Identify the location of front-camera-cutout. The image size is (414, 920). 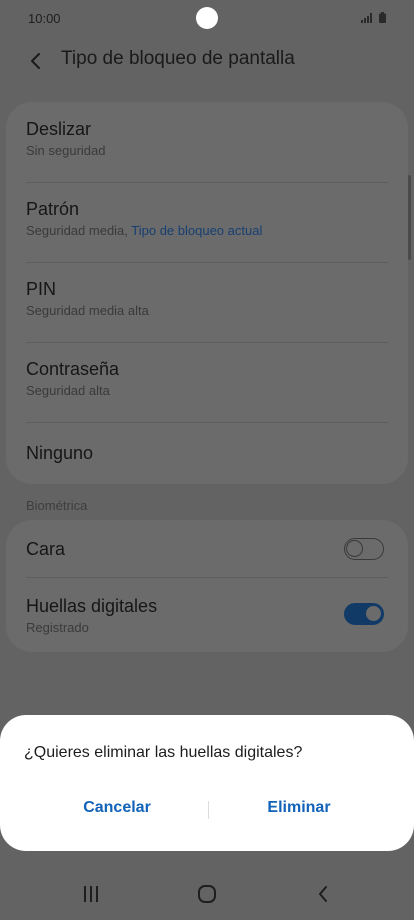
(207, 18).